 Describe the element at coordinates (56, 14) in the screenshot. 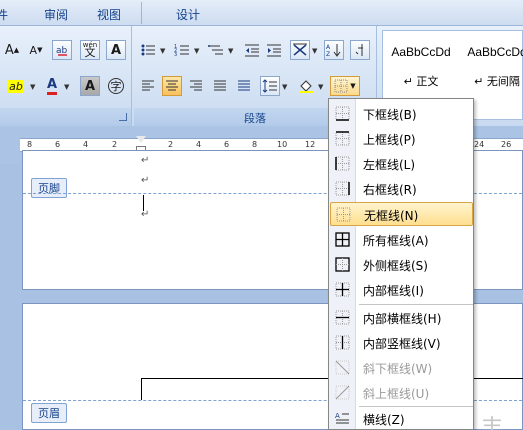

I see `tab-review: 审阅` at that location.